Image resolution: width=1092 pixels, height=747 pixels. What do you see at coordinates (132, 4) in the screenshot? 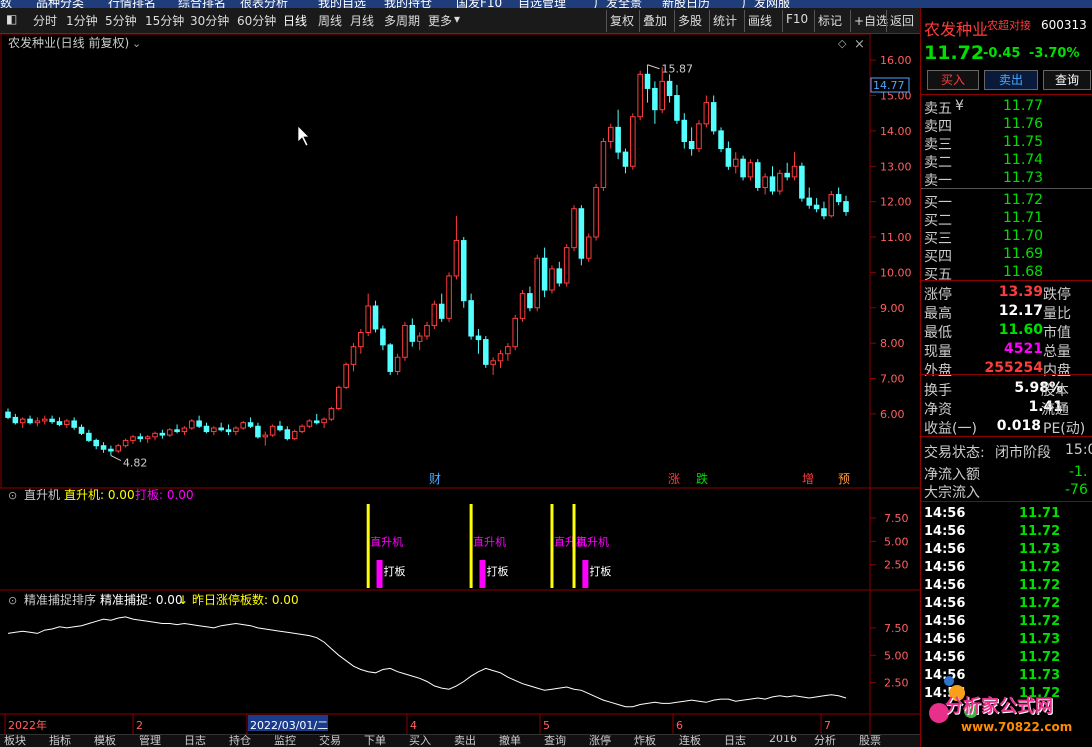
I see `top-menu-item: 行情排名` at bounding box center [132, 4].